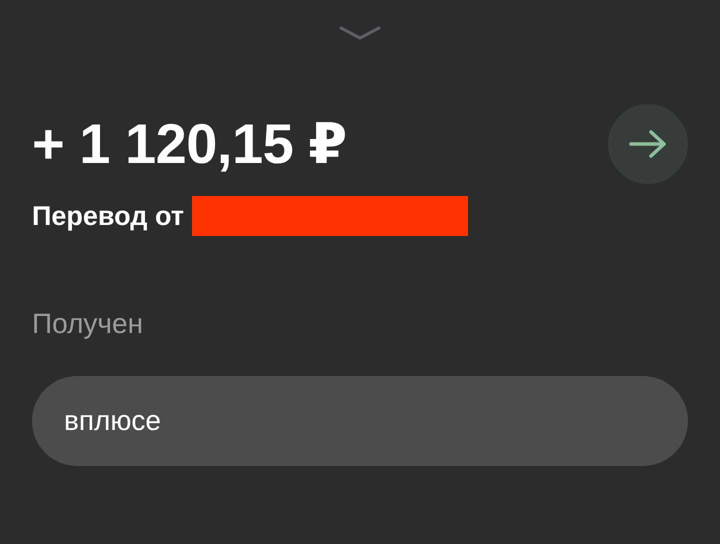 This screenshot has width=720, height=544. I want to click on arrow-right-icon, so click(648, 144).